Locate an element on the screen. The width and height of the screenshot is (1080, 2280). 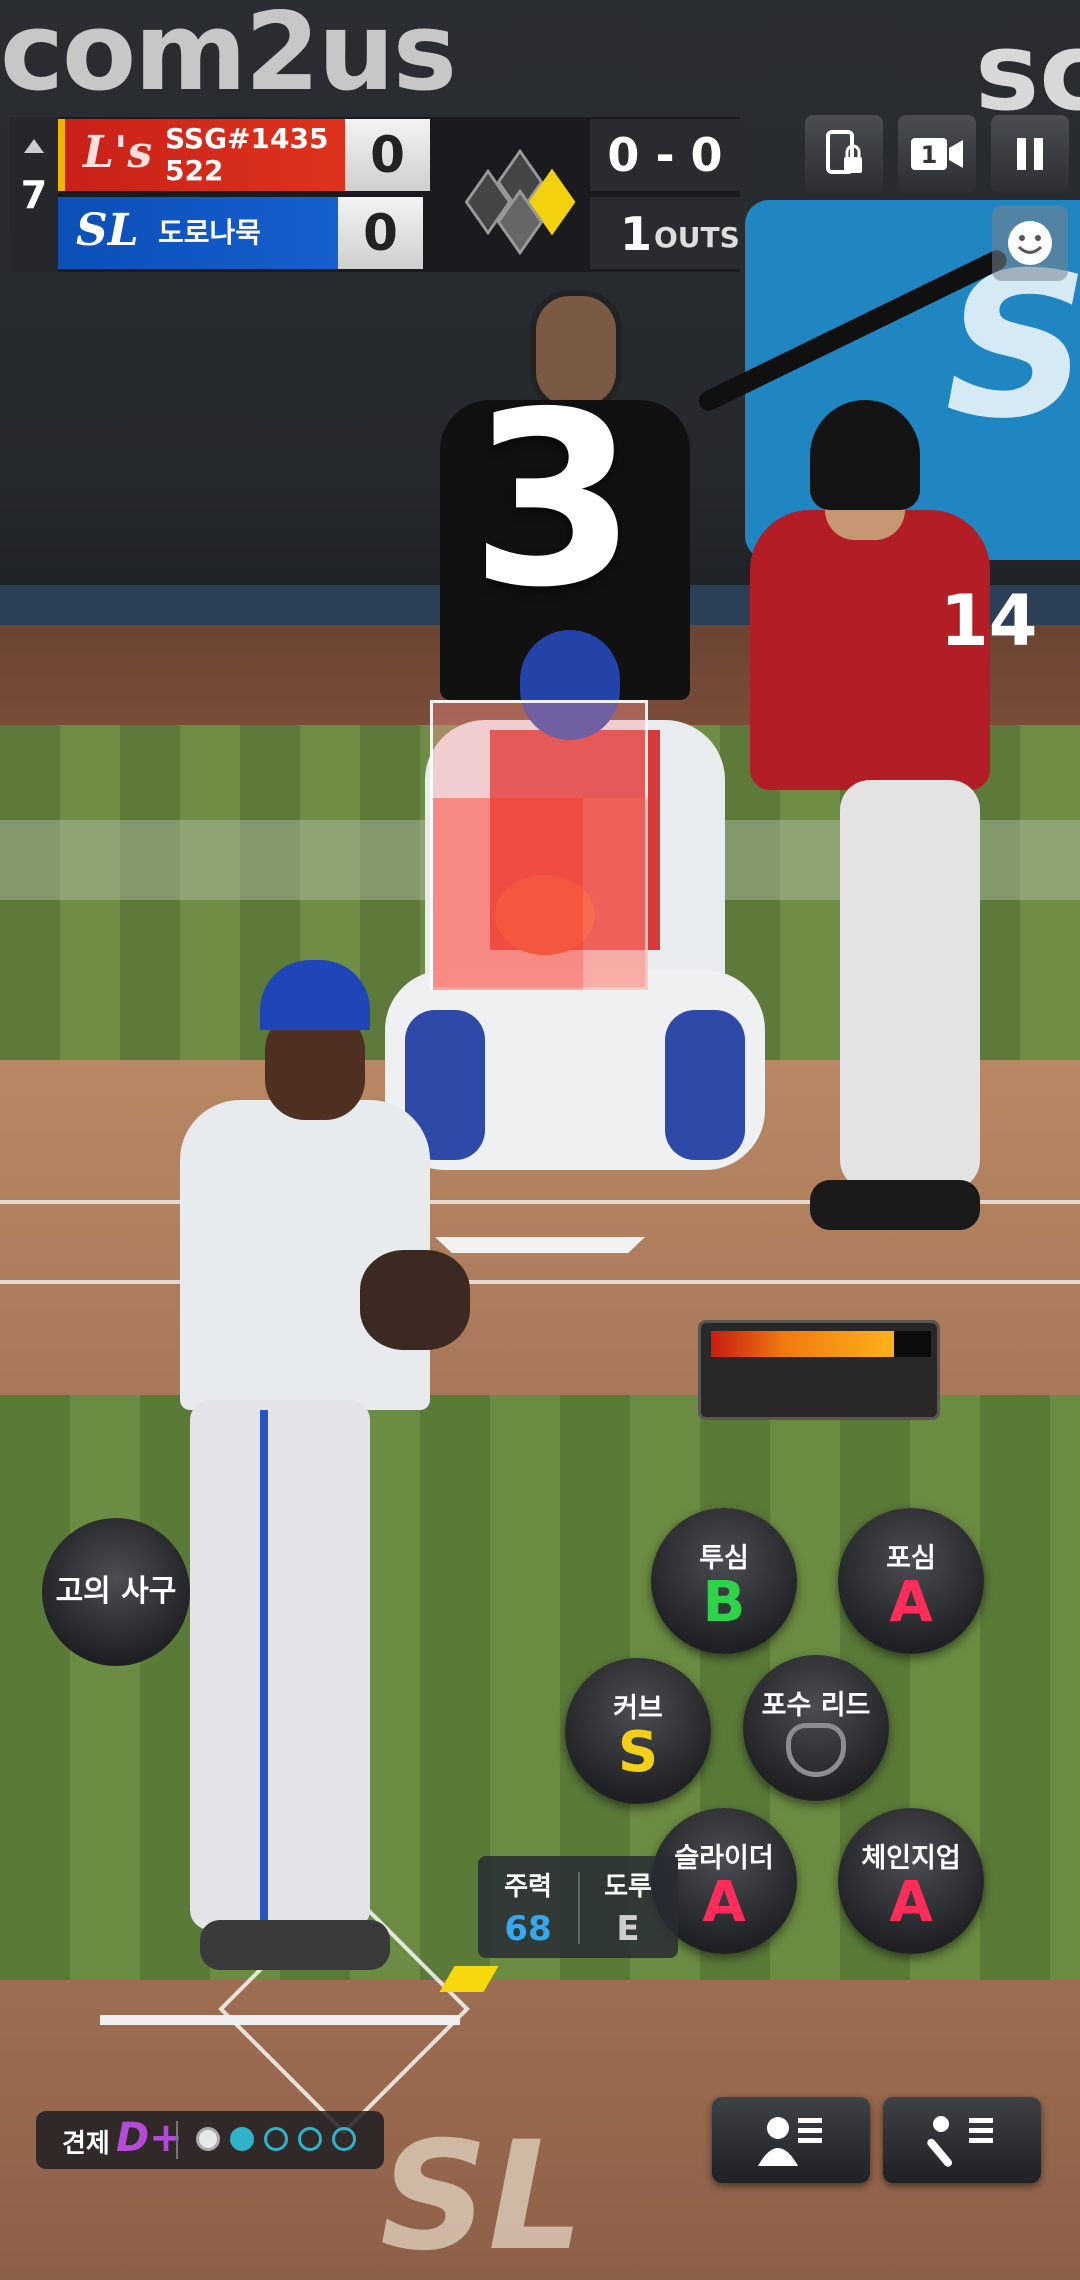
player-list-icon is located at coordinates (790, 2141).